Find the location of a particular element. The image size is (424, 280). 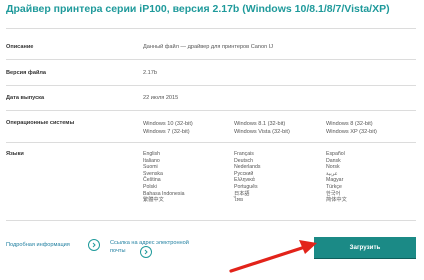

language-item: Português is located at coordinates (246, 186).